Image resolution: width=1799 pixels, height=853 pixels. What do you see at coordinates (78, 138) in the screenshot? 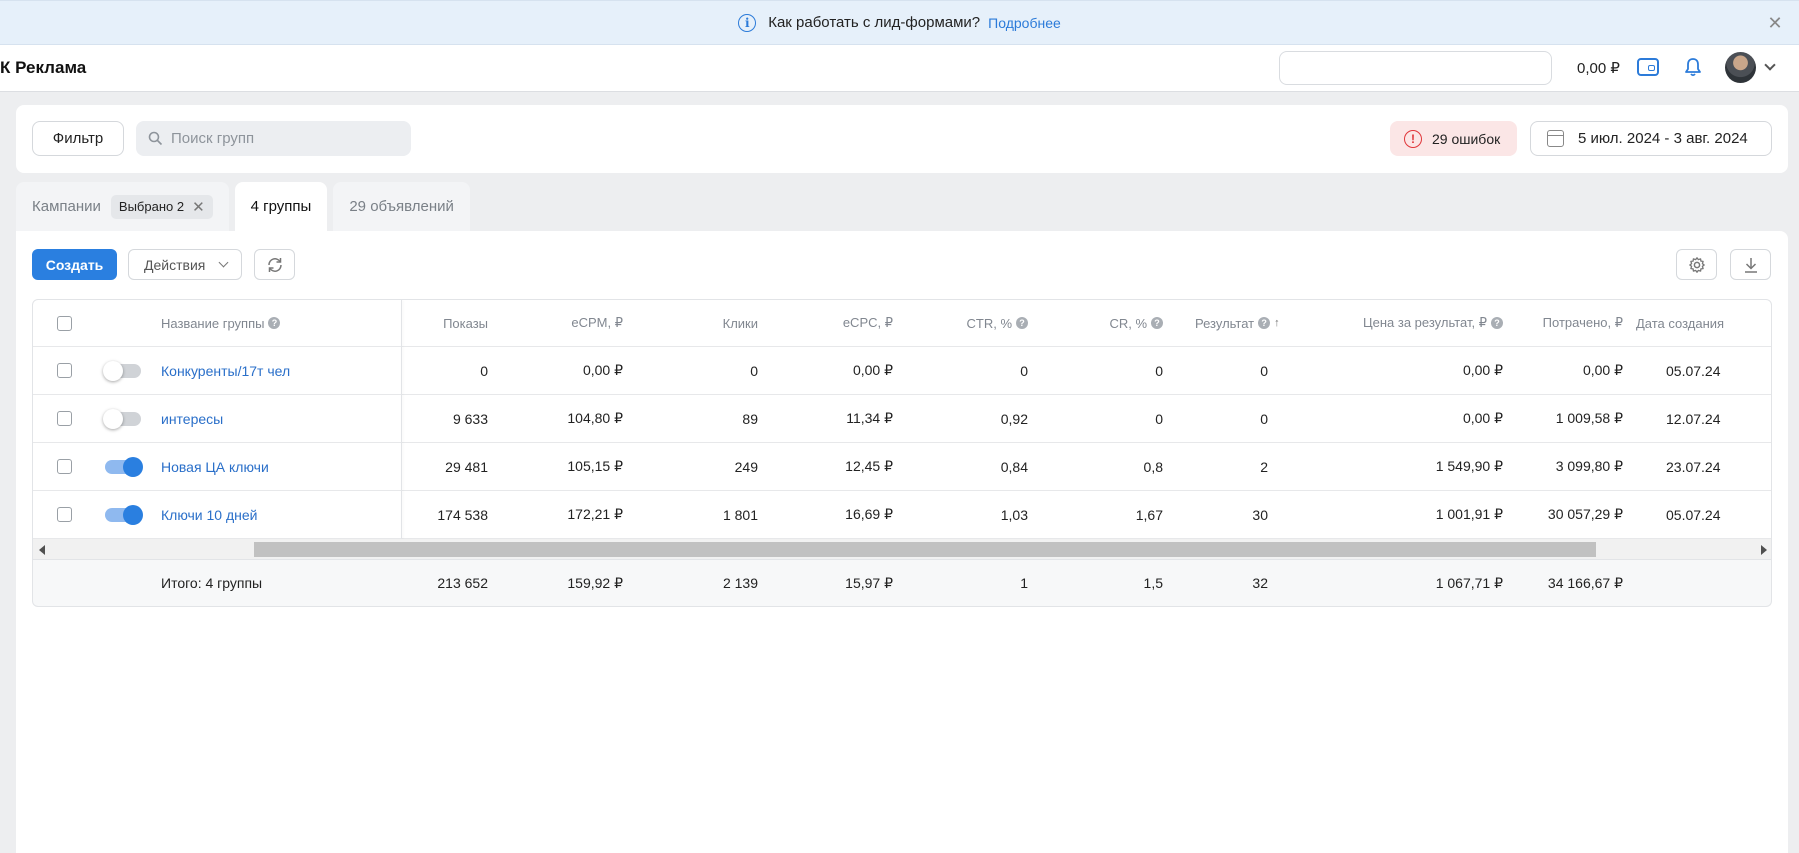
I see `filter-button: Фильтр` at bounding box center [78, 138].